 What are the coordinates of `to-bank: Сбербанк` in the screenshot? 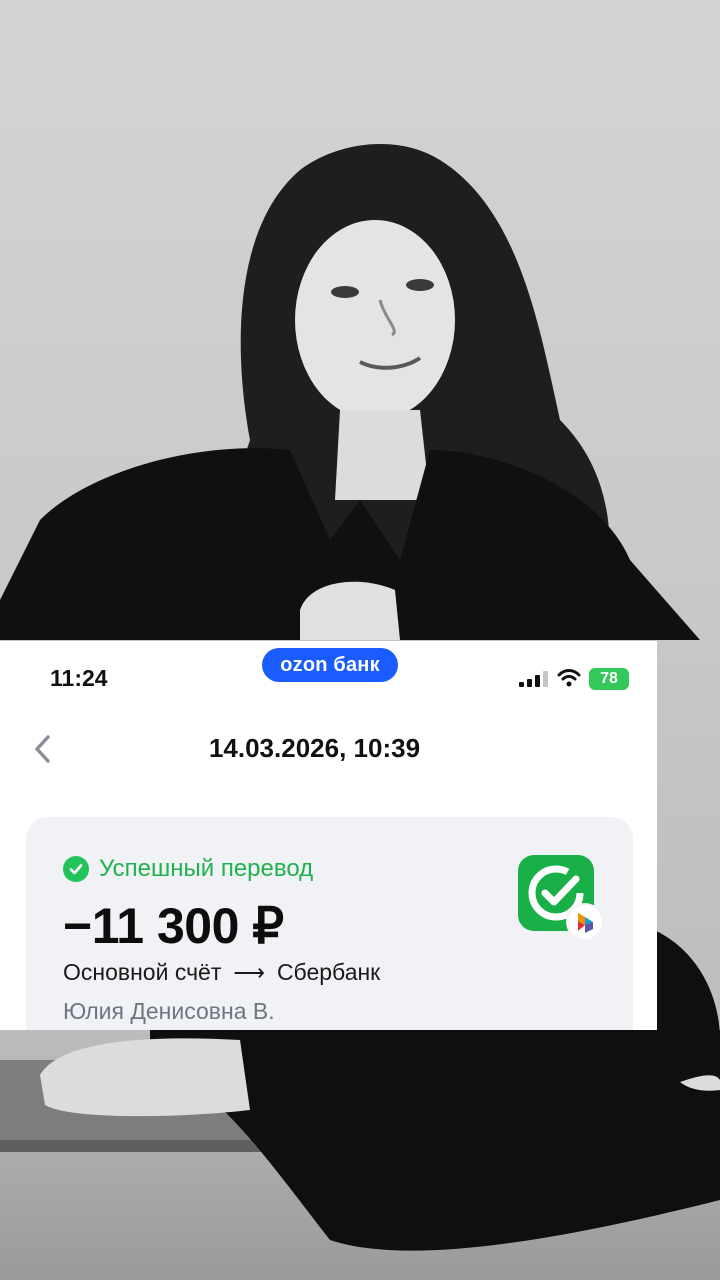 It's located at (328, 972).